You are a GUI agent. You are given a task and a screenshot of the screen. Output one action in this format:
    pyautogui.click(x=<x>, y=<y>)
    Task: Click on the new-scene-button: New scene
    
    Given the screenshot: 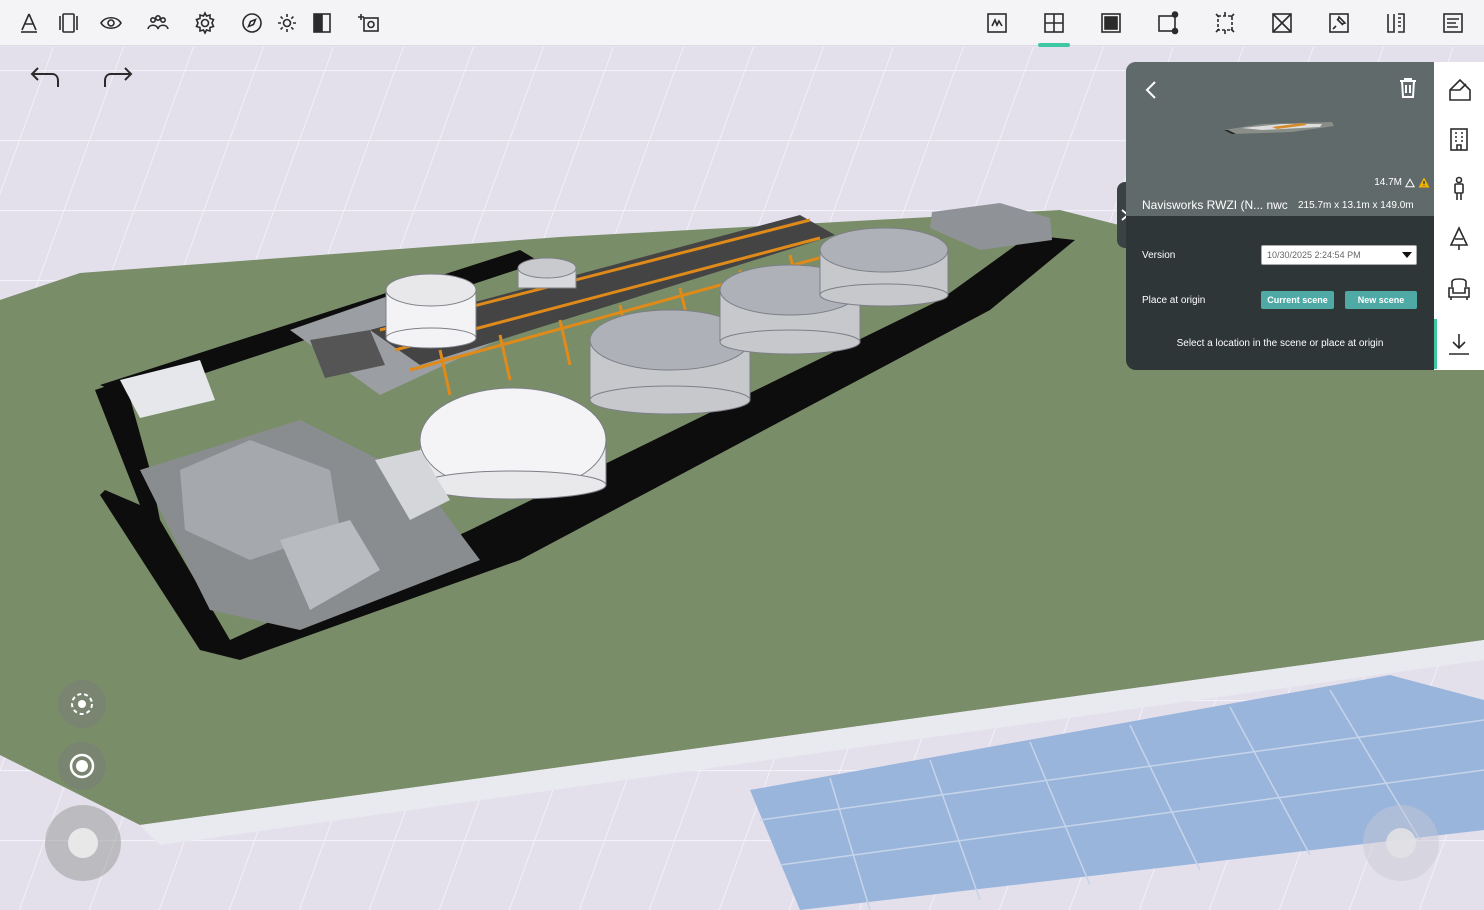 What is the action you would take?
    pyautogui.click(x=1381, y=300)
    